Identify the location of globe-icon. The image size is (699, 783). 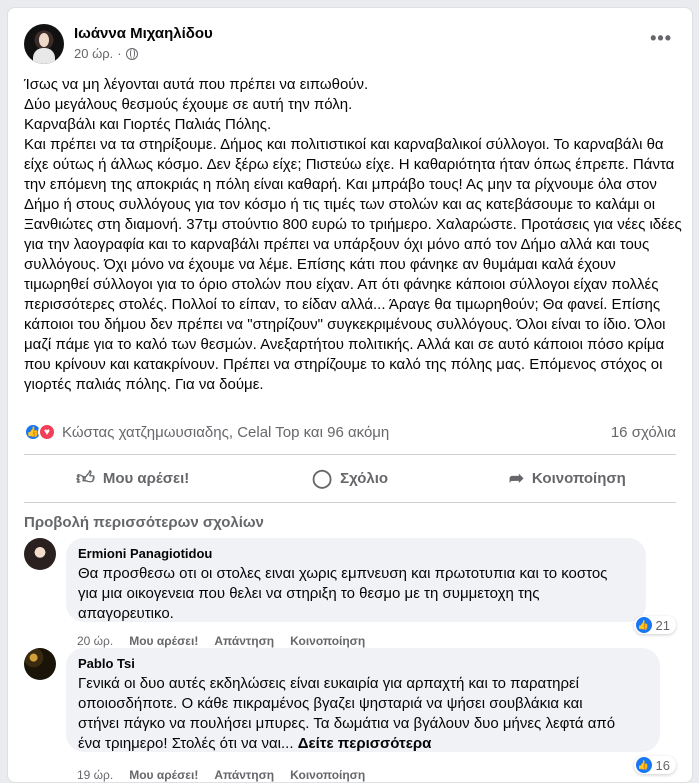
(131, 53).